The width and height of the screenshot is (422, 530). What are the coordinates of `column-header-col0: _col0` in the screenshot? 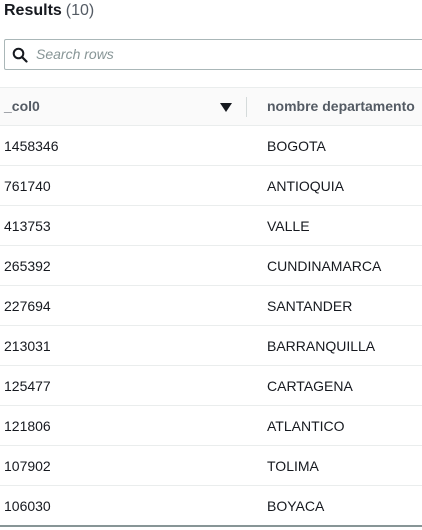 It's located at (22, 106).